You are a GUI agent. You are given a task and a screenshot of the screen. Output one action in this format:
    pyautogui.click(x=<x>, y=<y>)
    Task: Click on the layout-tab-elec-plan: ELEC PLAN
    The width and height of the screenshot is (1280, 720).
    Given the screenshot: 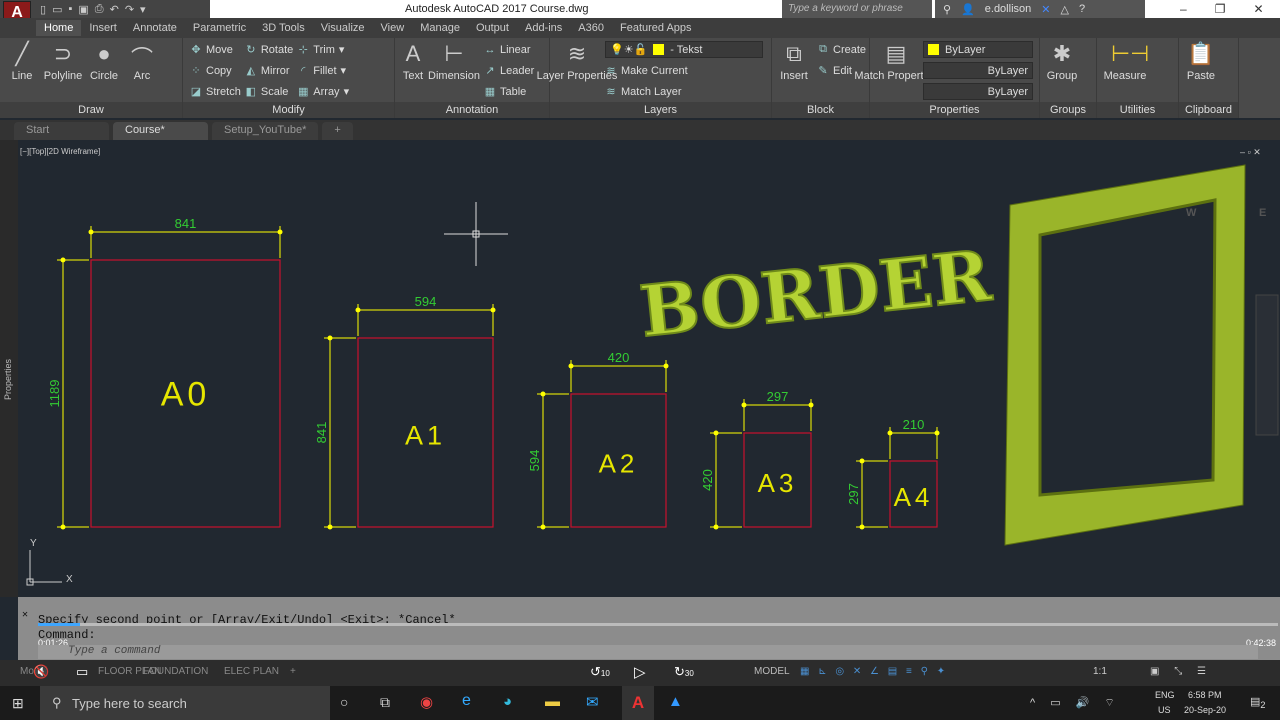 What is the action you would take?
    pyautogui.click(x=251, y=671)
    